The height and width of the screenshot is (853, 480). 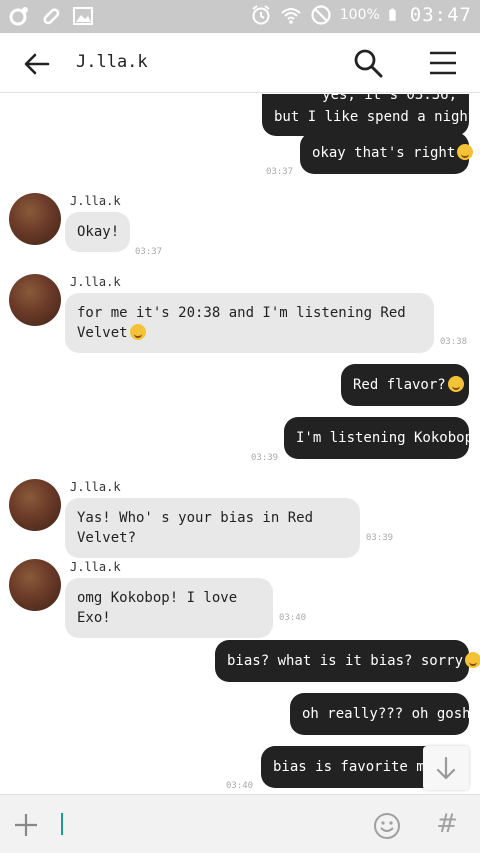 I want to click on message-input, so click(x=206, y=824).